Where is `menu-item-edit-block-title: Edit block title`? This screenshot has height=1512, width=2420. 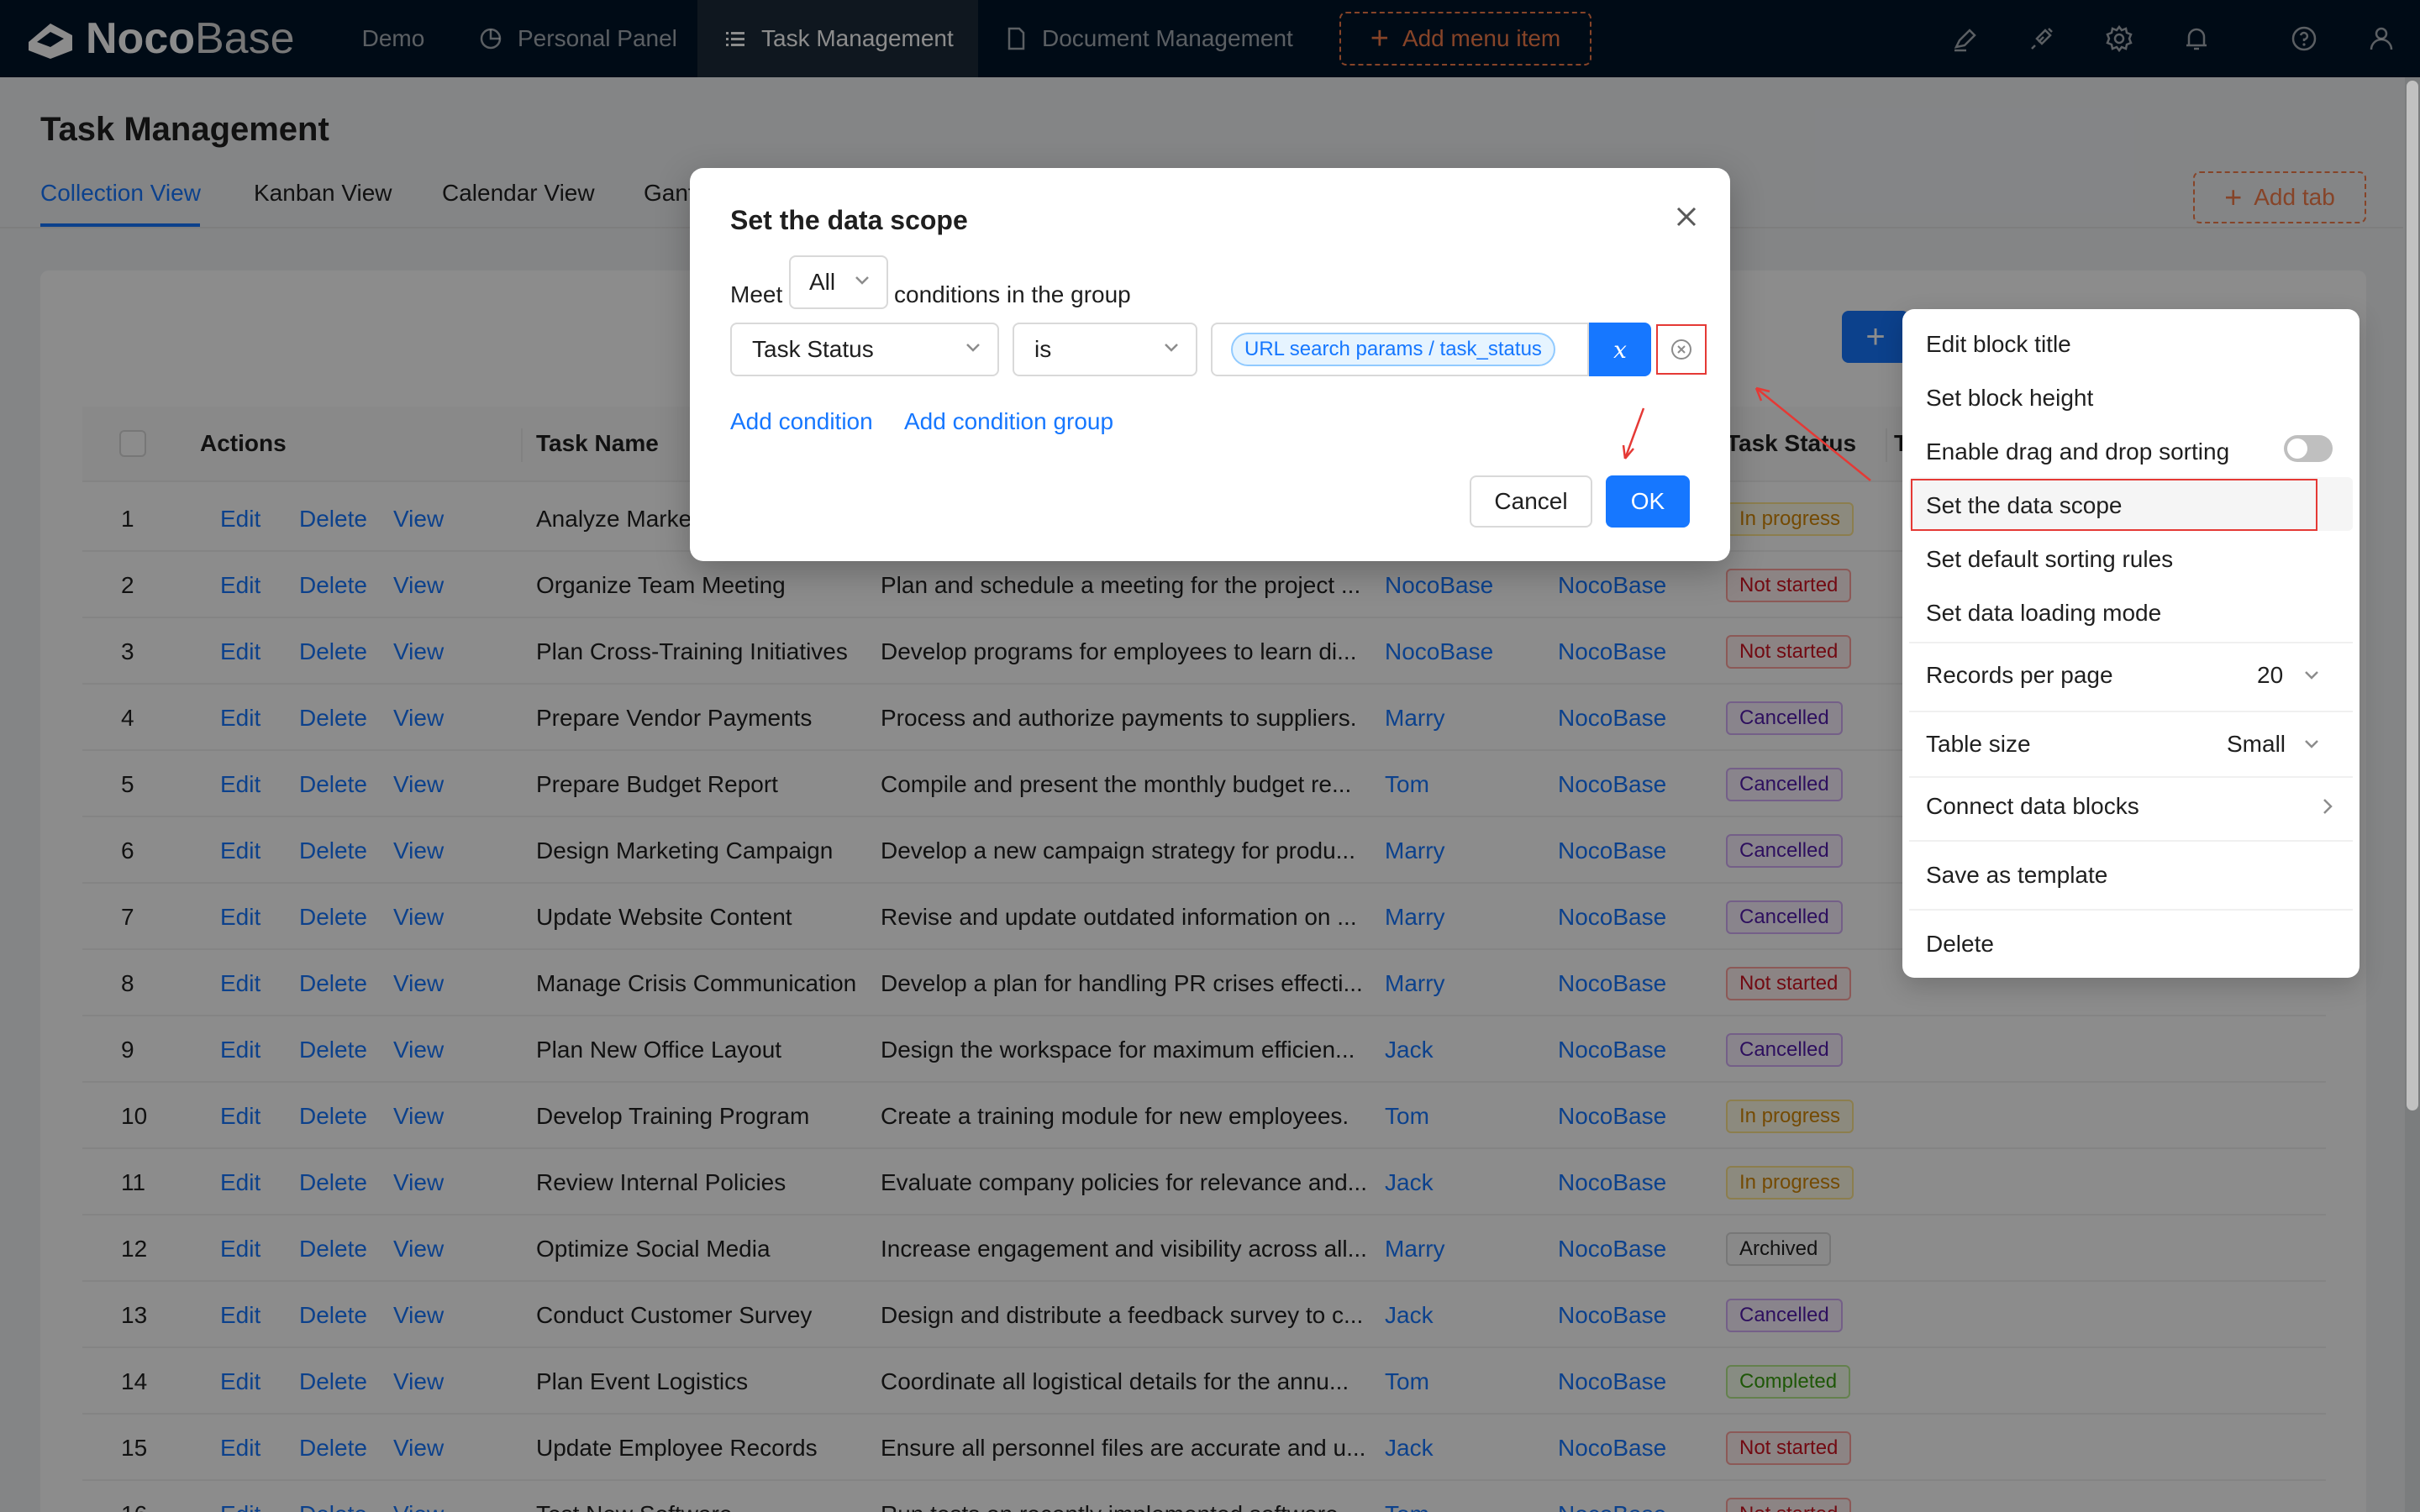
menu-item-edit-block-title: Edit block title is located at coordinates (1998, 344).